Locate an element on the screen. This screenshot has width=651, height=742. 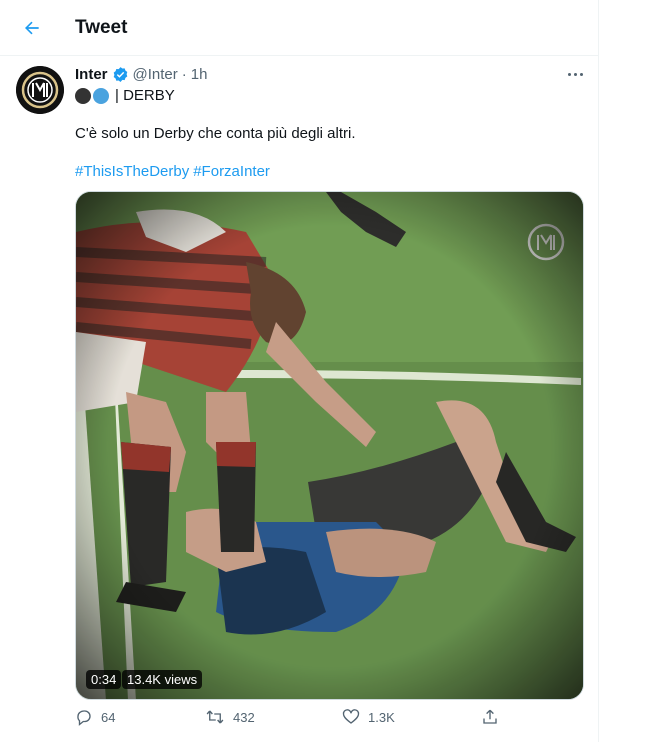
hashtag-link: #ThisIsTheDerby is located at coordinates (132, 171).